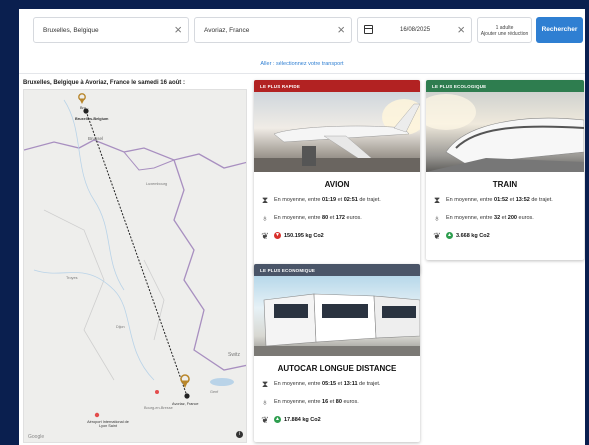  I want to click on duration-max: 13:11, so click(350, 384).